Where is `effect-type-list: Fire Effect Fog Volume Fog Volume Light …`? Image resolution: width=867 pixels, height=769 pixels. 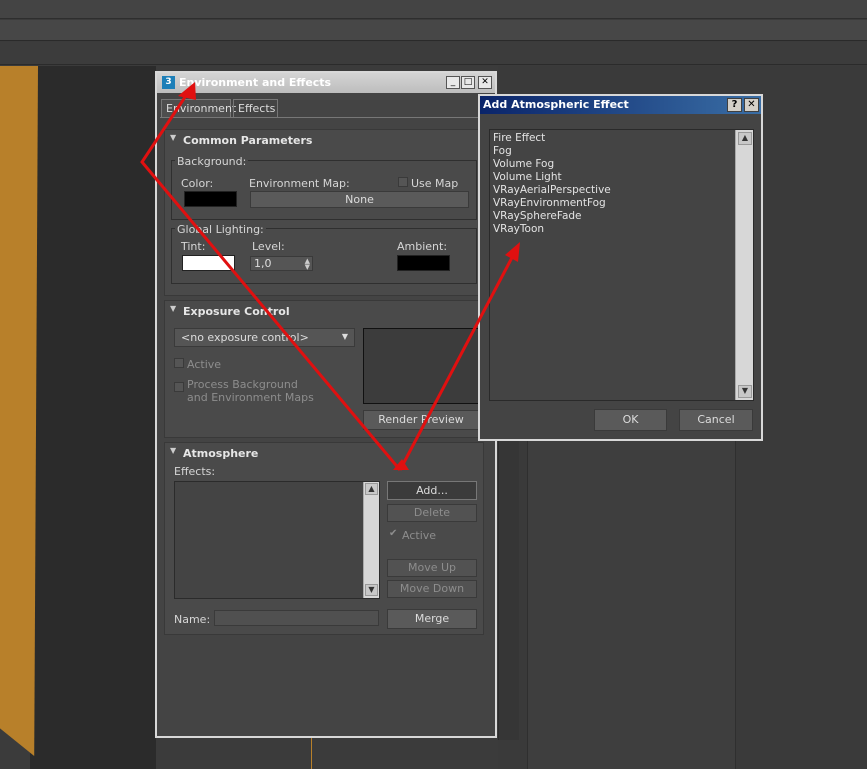 effect-type-list: Fire Effect Fog Volume Fog Volume Light … is located at coordinates (621, 265).